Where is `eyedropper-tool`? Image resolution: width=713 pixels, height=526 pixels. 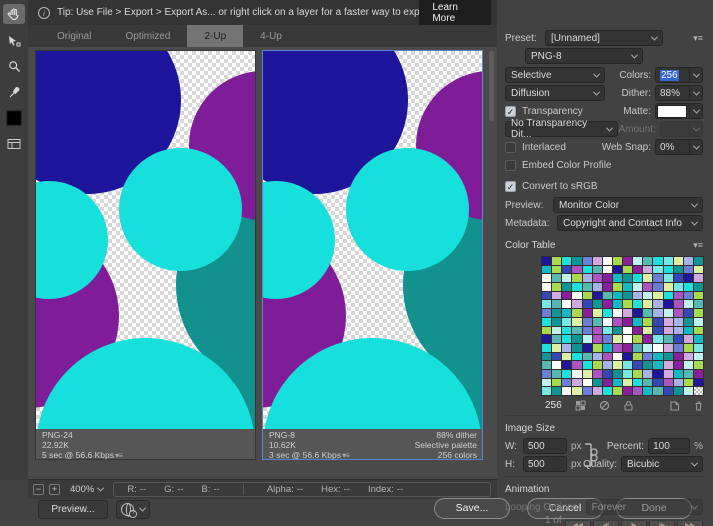 eyedropper-tool is located at coordinates (14, 92).